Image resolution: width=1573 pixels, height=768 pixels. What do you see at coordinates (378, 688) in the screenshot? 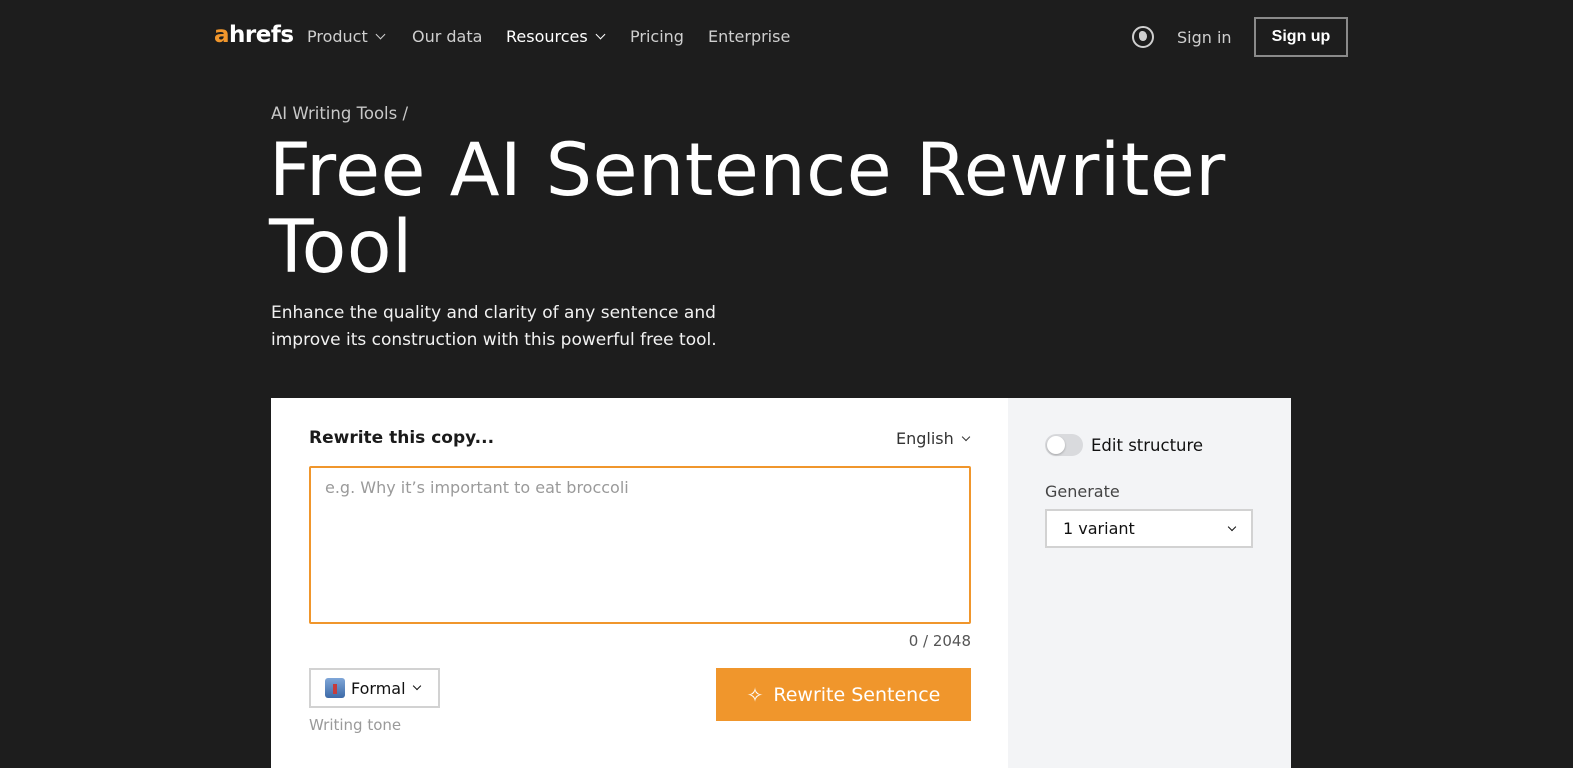
I see `writing-tone-value: Formal` at bounding box center [378, 688].